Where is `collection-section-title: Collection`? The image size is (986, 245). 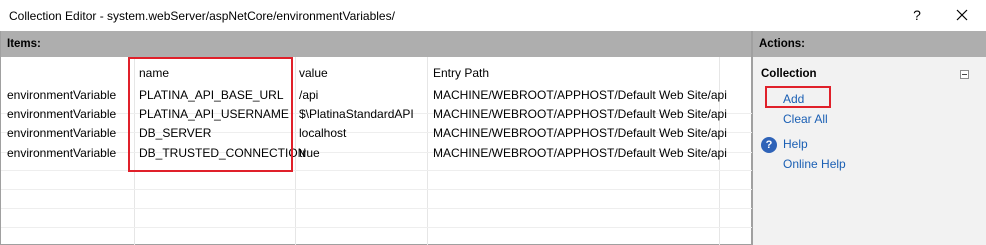 collection-section-title: Collection is located at coordinates (789, 74).